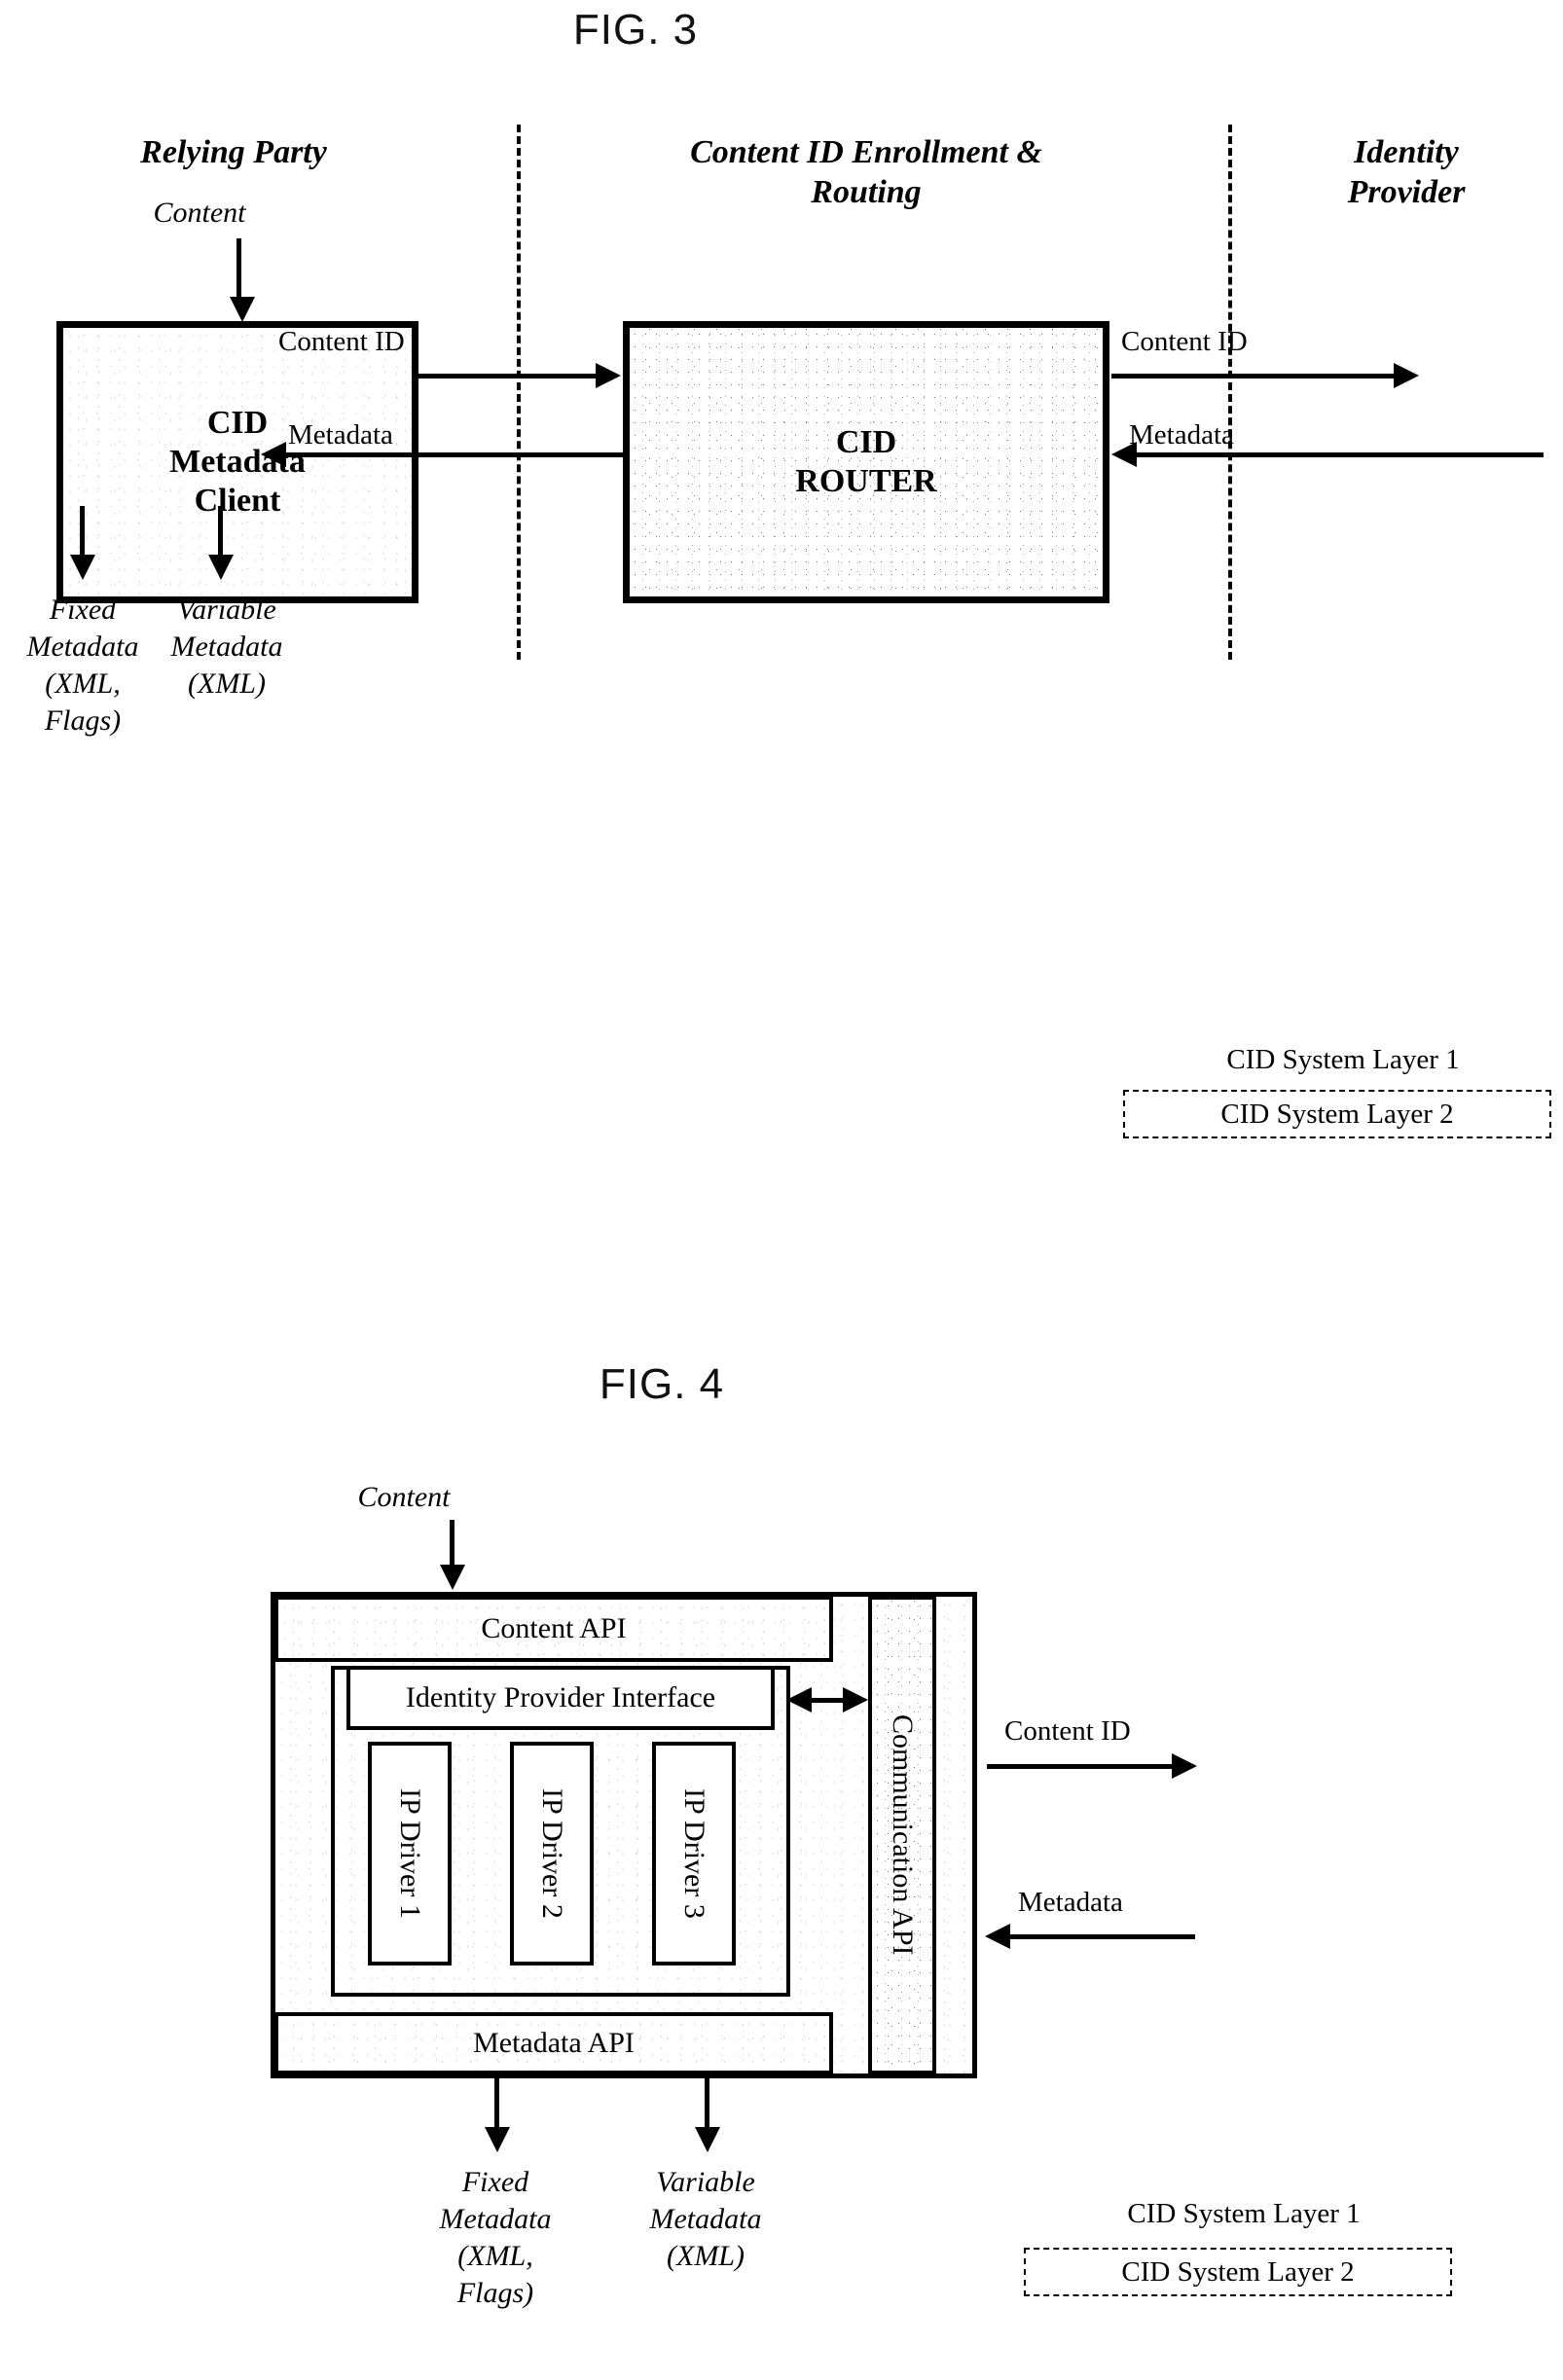  What do you see at coordinates (1255, 376) in the screenshot?
I see `fig3-flow-line-content-id-right` at bounding box center [1255, 376].